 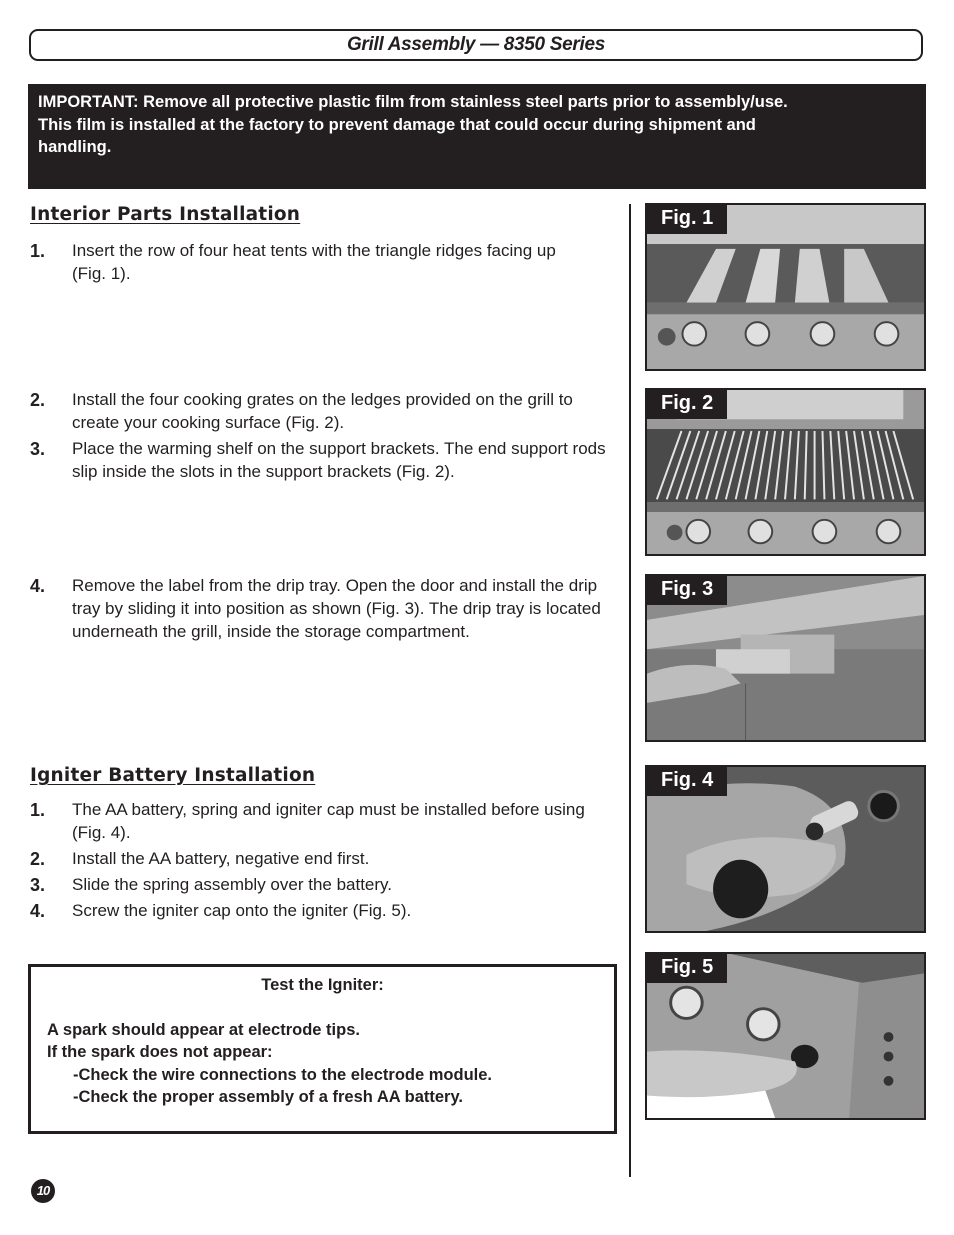 What do you see at coordinates (476, 45) in the screenshot?
I see `page-title: Grill Assembly — 8350 Series` at bounding box center [476, 45].